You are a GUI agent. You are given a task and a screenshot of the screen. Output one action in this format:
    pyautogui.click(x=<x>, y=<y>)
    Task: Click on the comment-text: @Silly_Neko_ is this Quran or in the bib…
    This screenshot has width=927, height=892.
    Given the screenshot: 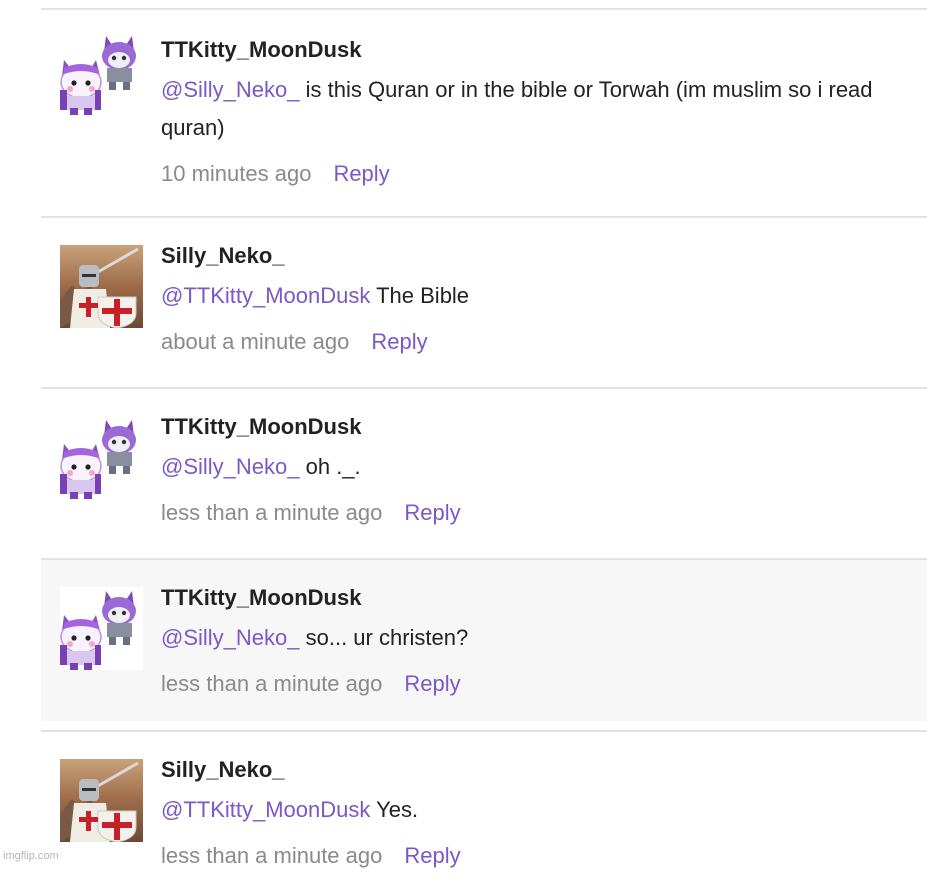 What is the action you would take?
    pyautogui.click(x=534, y=109)
    